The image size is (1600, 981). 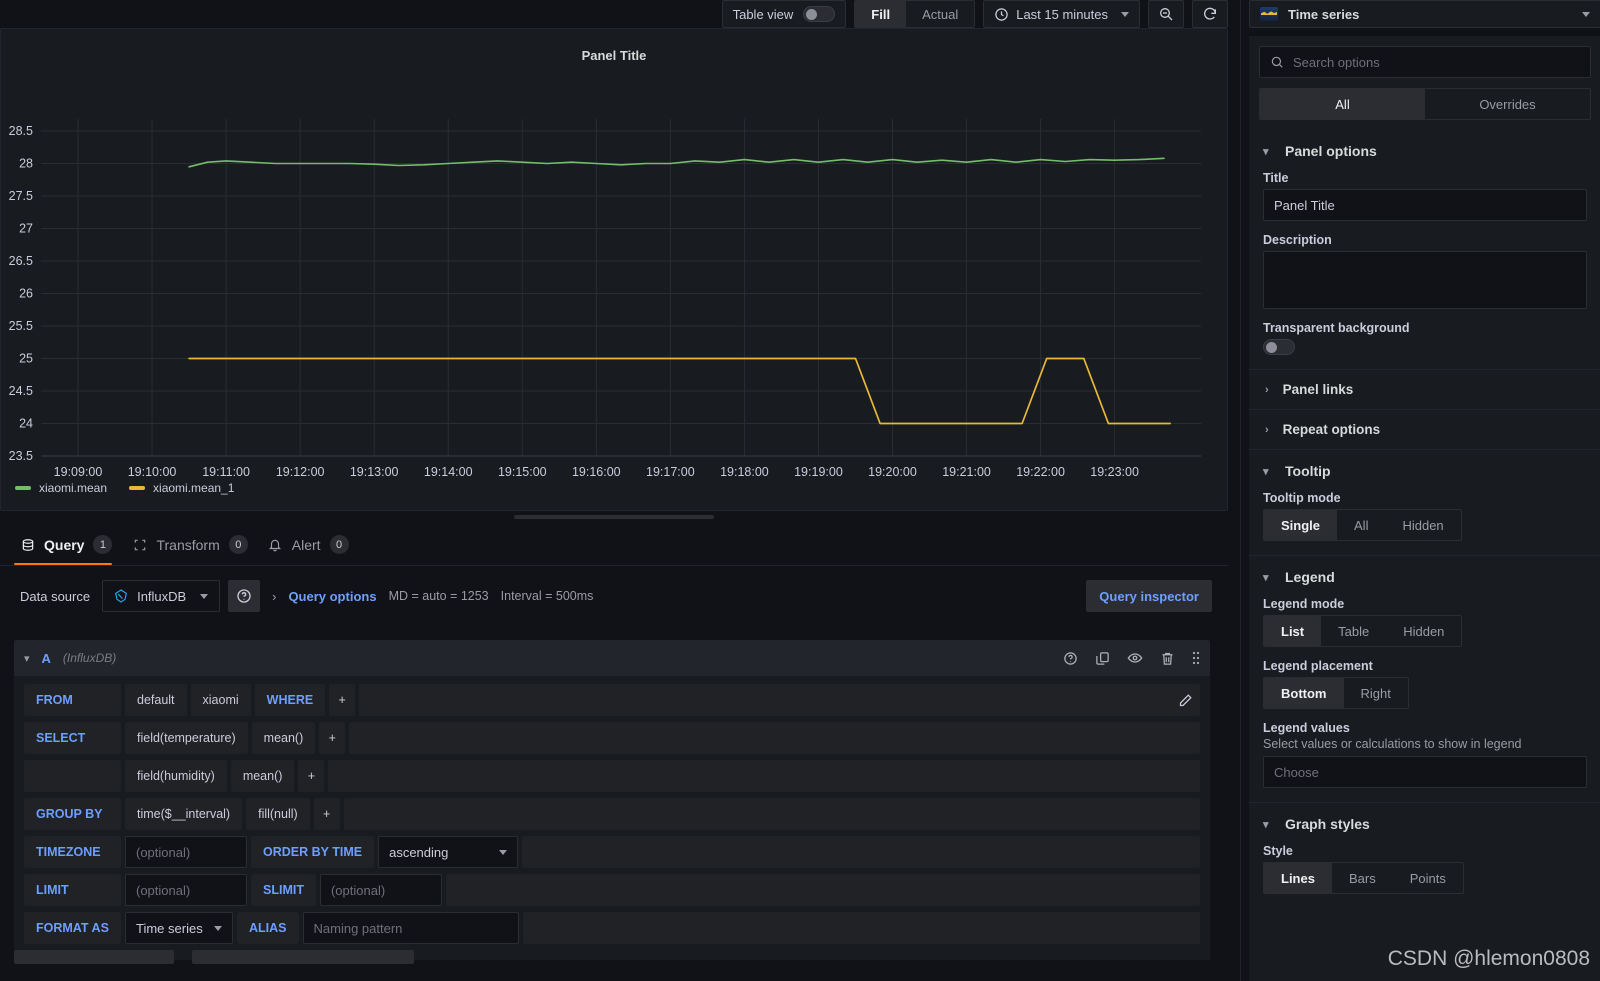 I want to click on tab-transform: Transform 0, so click(x=193, y=550).